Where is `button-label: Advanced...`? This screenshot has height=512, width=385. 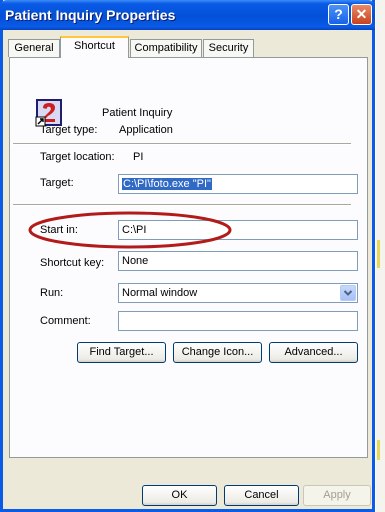
button-label: Advanced... is located at coordinates (313, 352).